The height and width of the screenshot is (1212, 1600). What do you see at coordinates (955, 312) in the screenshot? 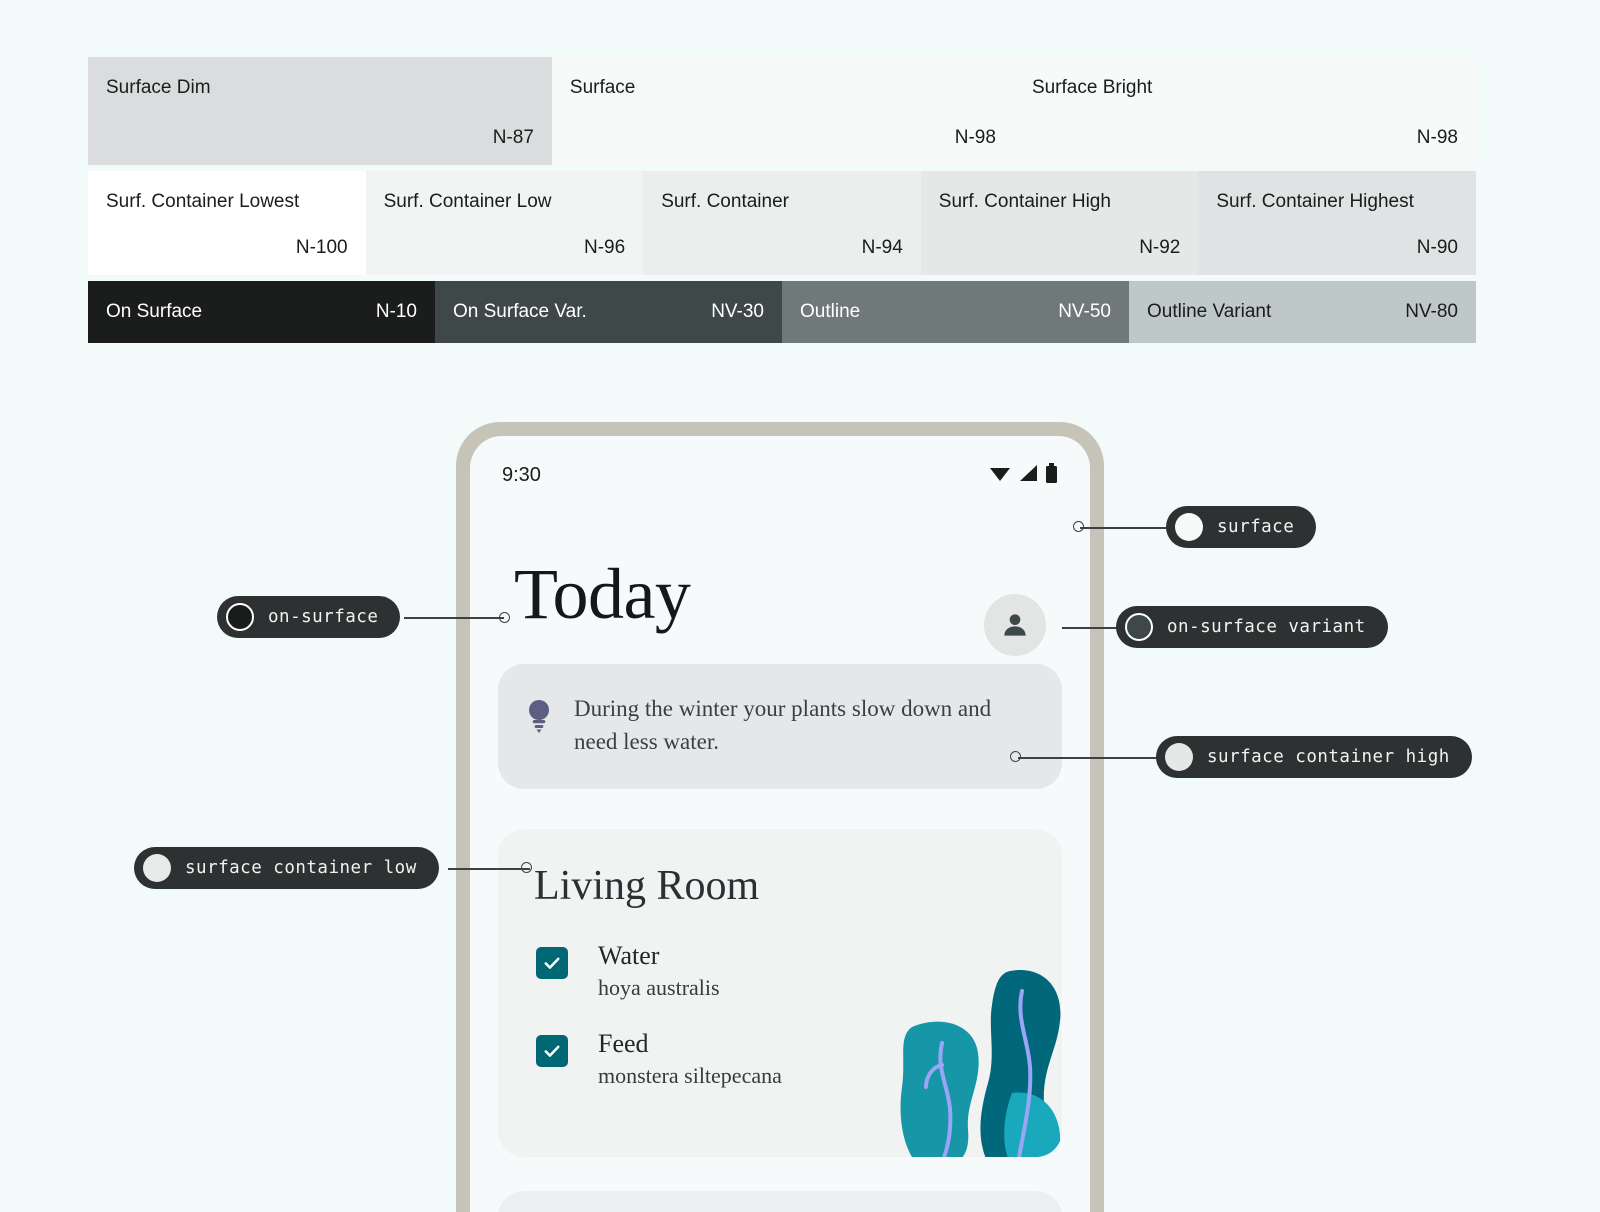
I see `swatch-outline: Outline NV-50` at bounding box center [955, 312].